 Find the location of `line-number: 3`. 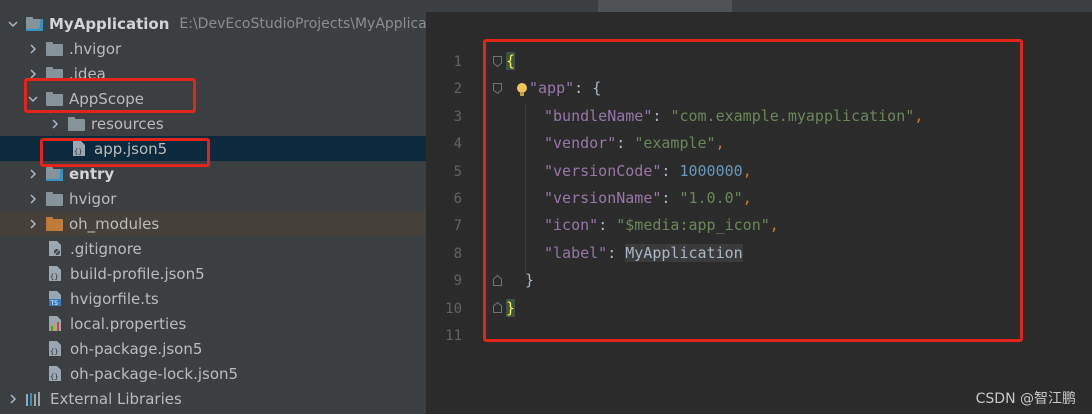

line-number: 3 is located at coordinates (457, 117).